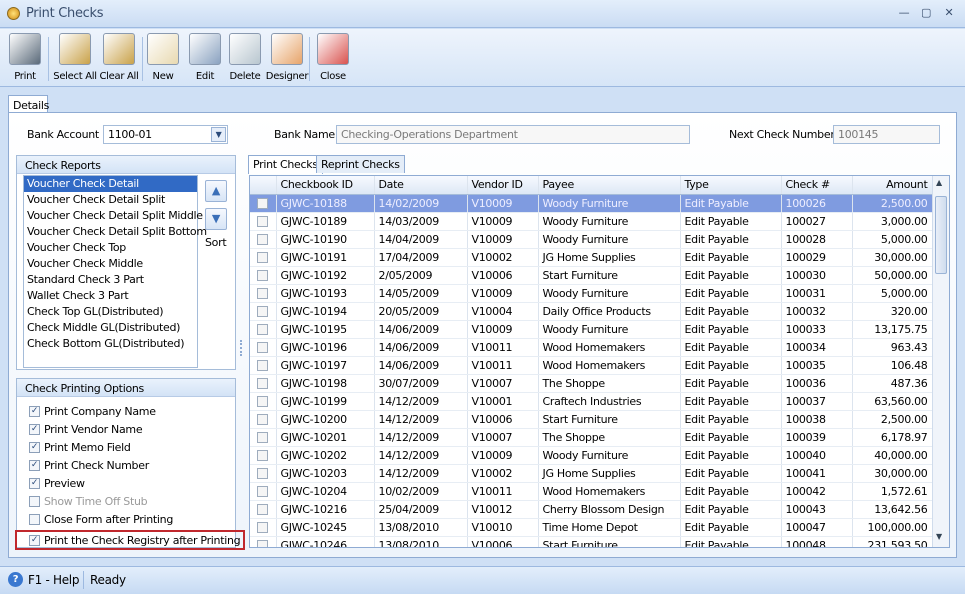 This screenshot has width=965, height=594. Describe the element at coordinates (939, 182) in the screenshot. I see `scroll-up-icon: ▲` at that location.